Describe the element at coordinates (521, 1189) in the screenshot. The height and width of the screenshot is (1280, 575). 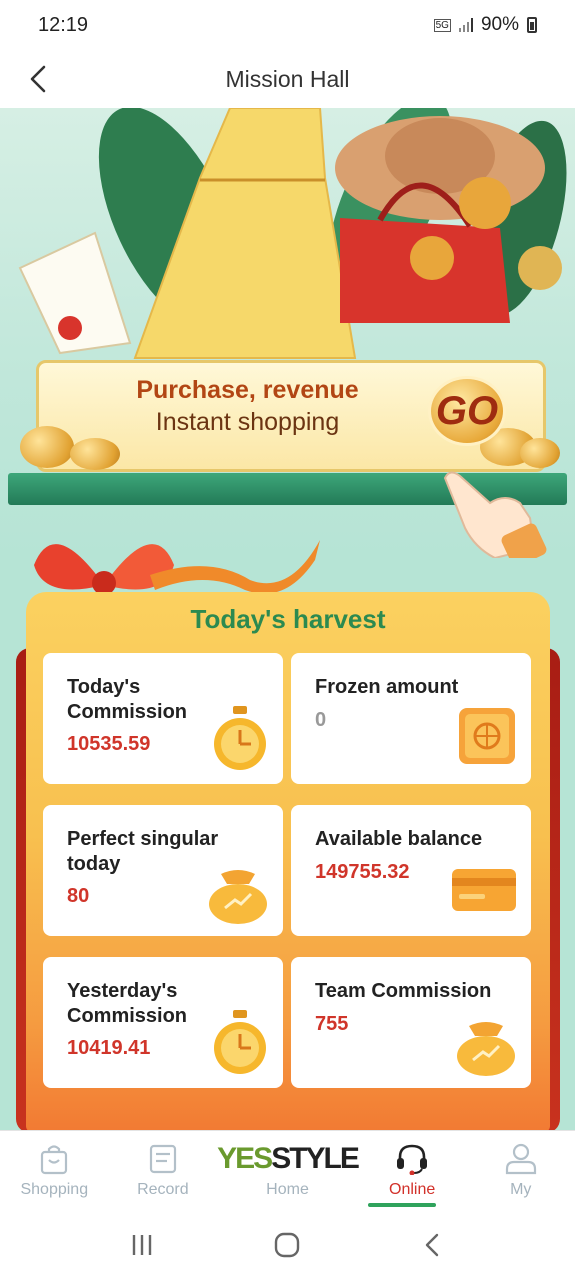
I see `nav-label: My` at that location.